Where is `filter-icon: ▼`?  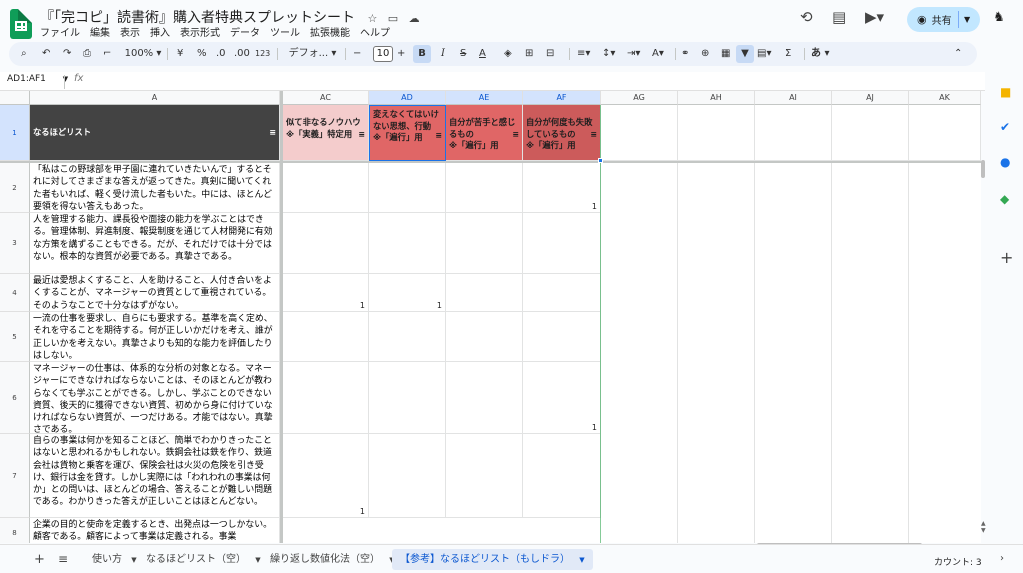 filter-icon: ▼ is located at coordinates (745, 54).